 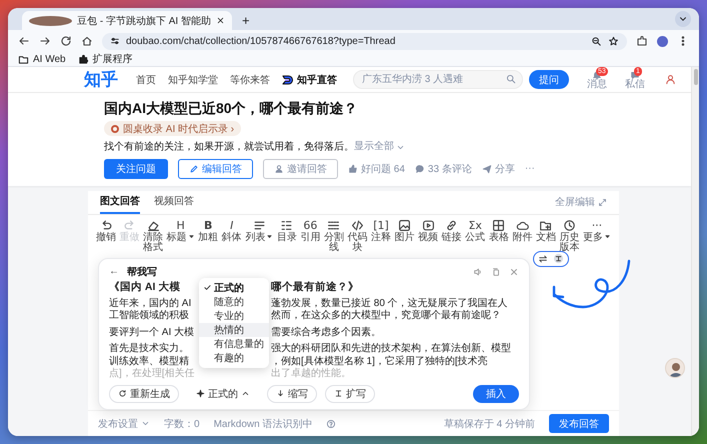 What do you see at coordinates (496, 393) in the screenshot?
I see `insert-button: 插入` at bounding box center [496, 393].